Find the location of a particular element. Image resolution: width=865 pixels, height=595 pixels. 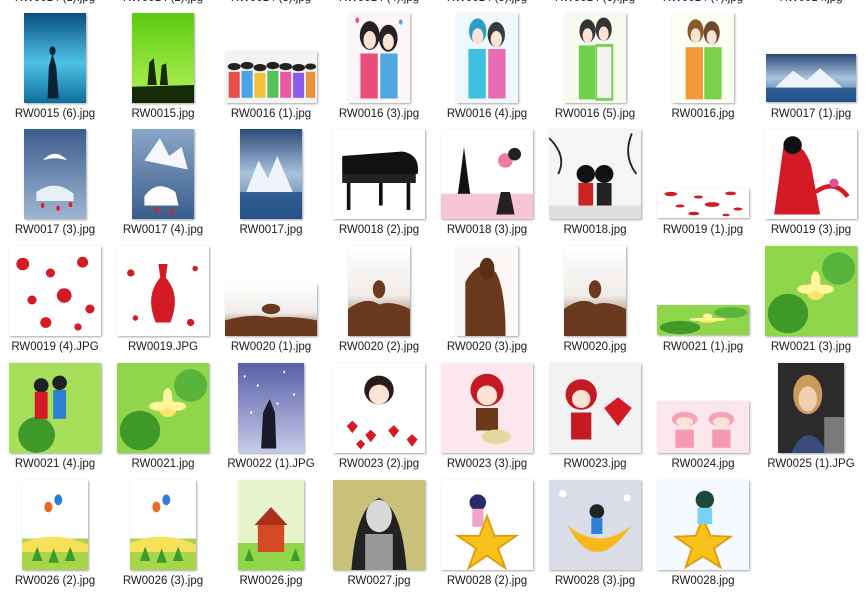

file-item: RW0017 (4).jpg is located at coordinates (163, 185).